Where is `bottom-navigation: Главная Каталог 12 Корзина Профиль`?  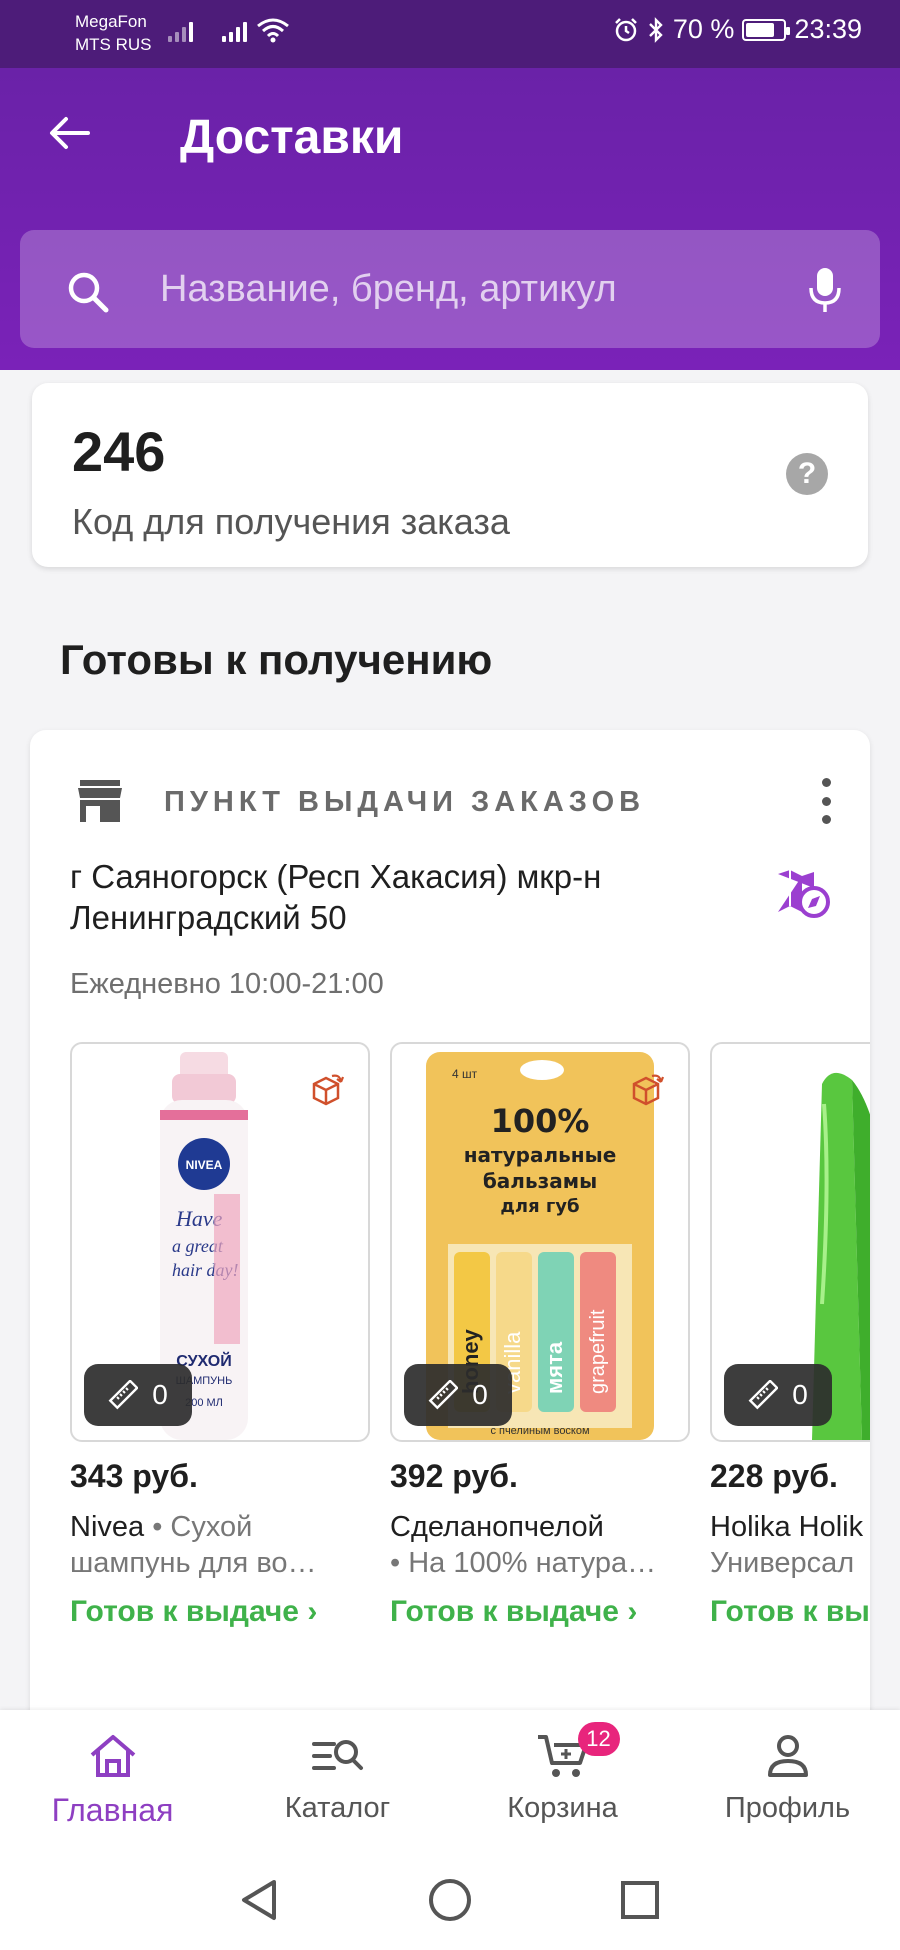 bottom-navigation: Главная Каталог 12 Корзина Профиль is located at coordinates (450, 1780).